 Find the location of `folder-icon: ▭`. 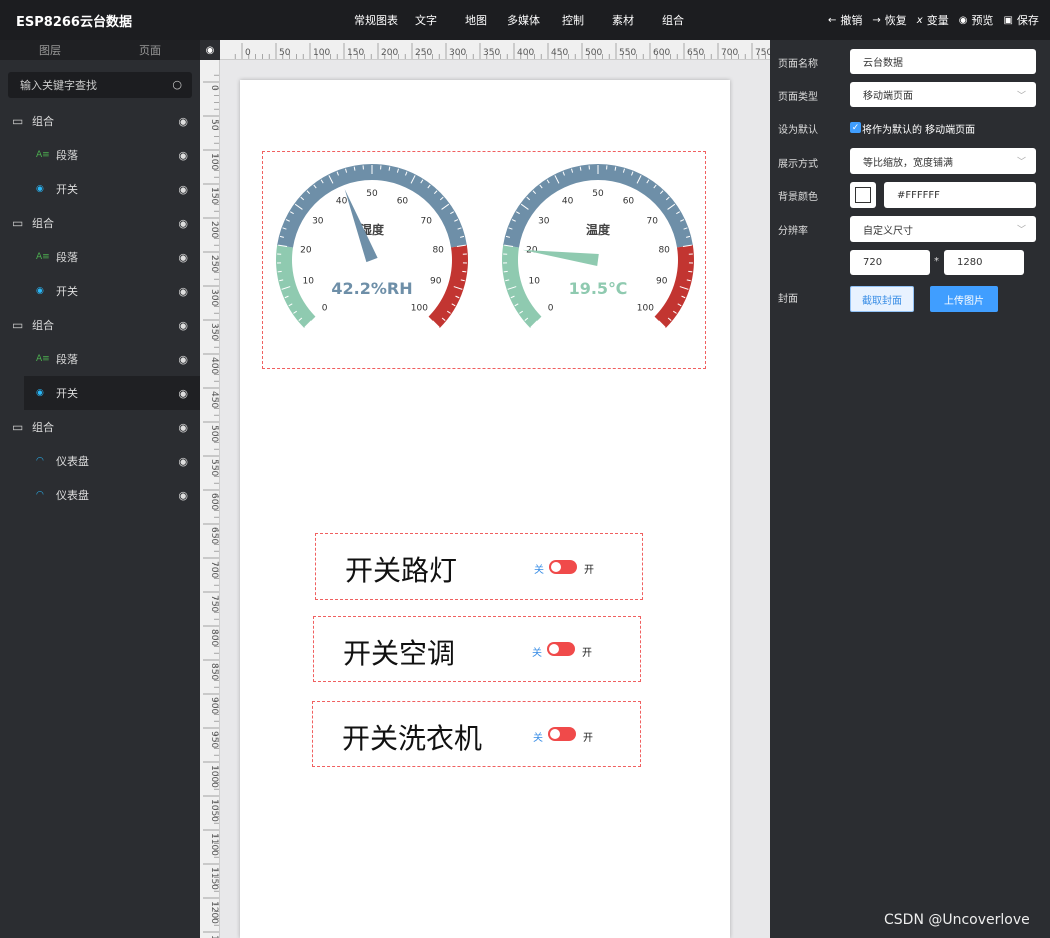

folder-icon: ▭ is located at coordinates (18, 427).